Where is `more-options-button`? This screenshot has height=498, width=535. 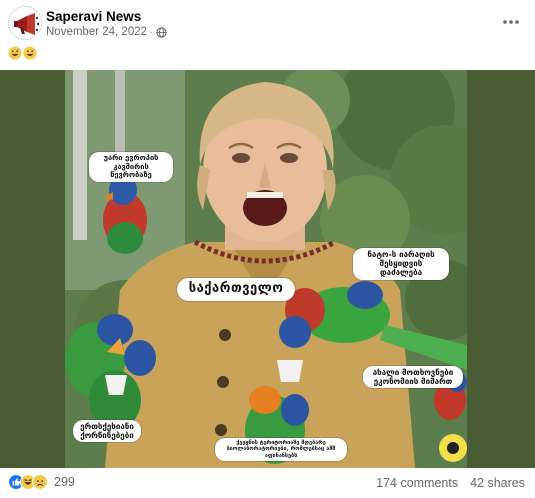 more-options-button is located at coordinates (511, 22).